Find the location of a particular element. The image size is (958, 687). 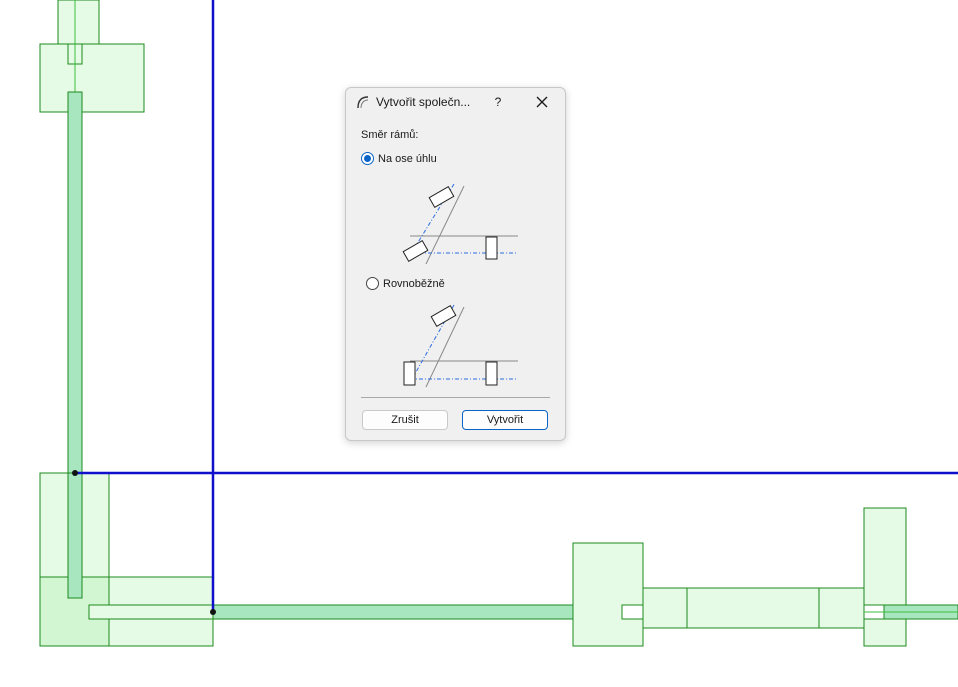

parallel-illustration-icon is located at coordinates (461, 348).